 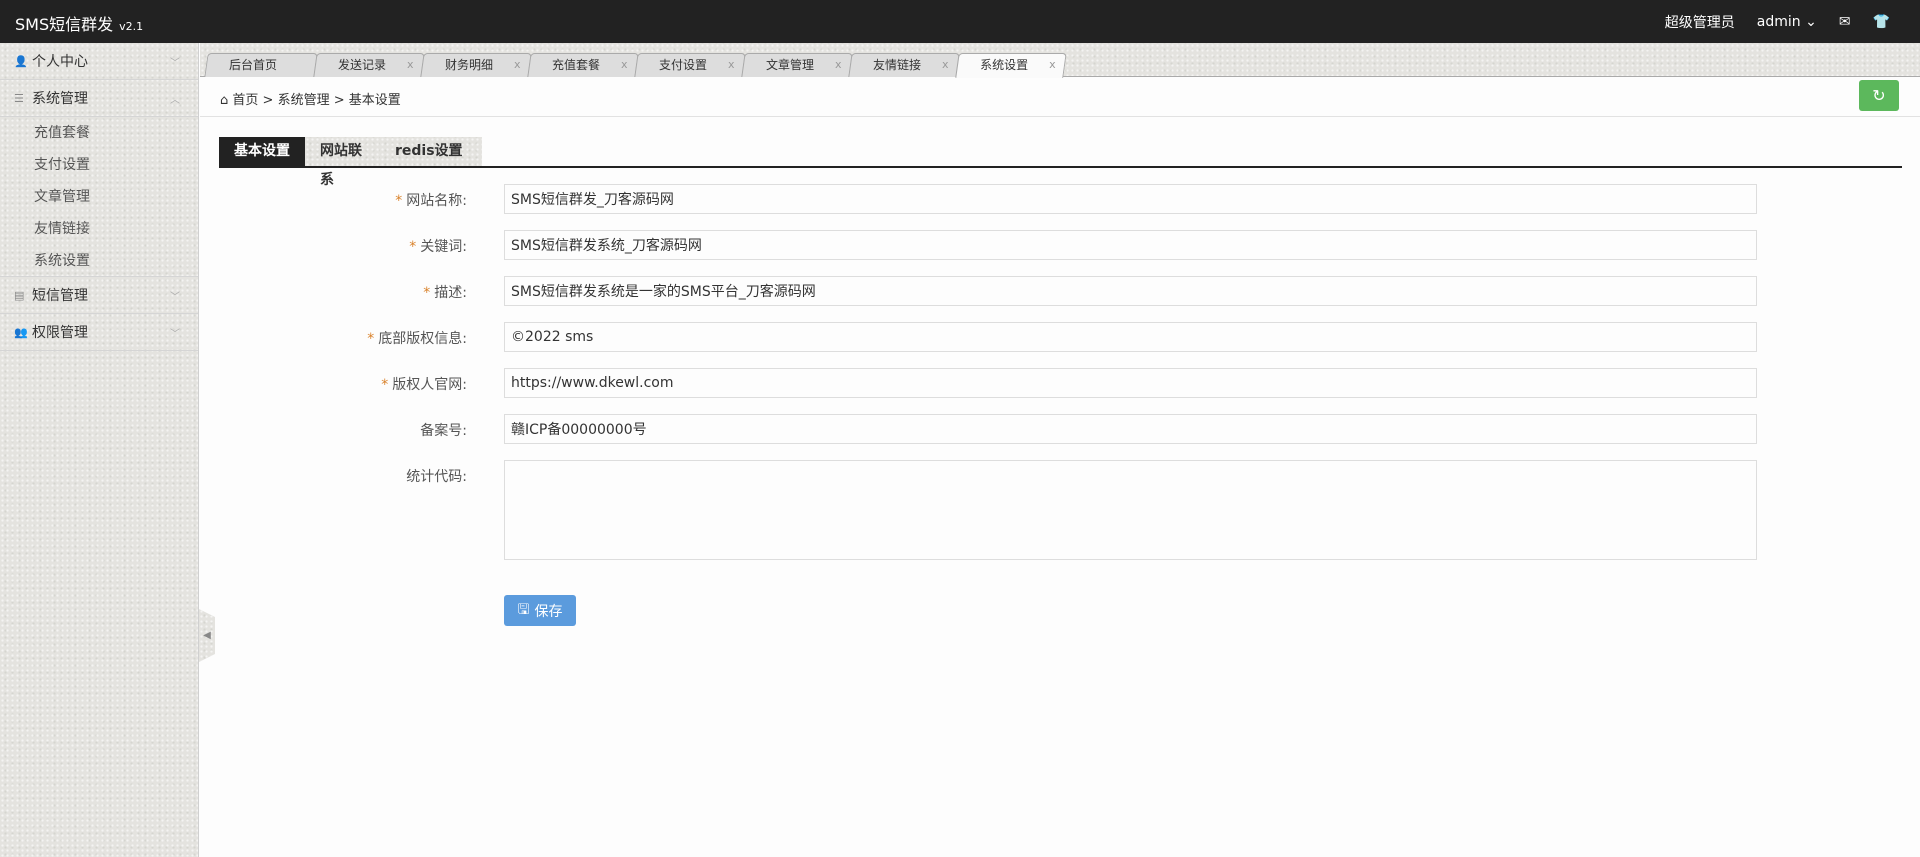 What do you see at coordinates (1060, 97) in the screenshot?
I see `breadcrumb-bar: ⌂ 首页 > 系统管理 > 基本设置 ↻` at bounding box center [1060, 97].